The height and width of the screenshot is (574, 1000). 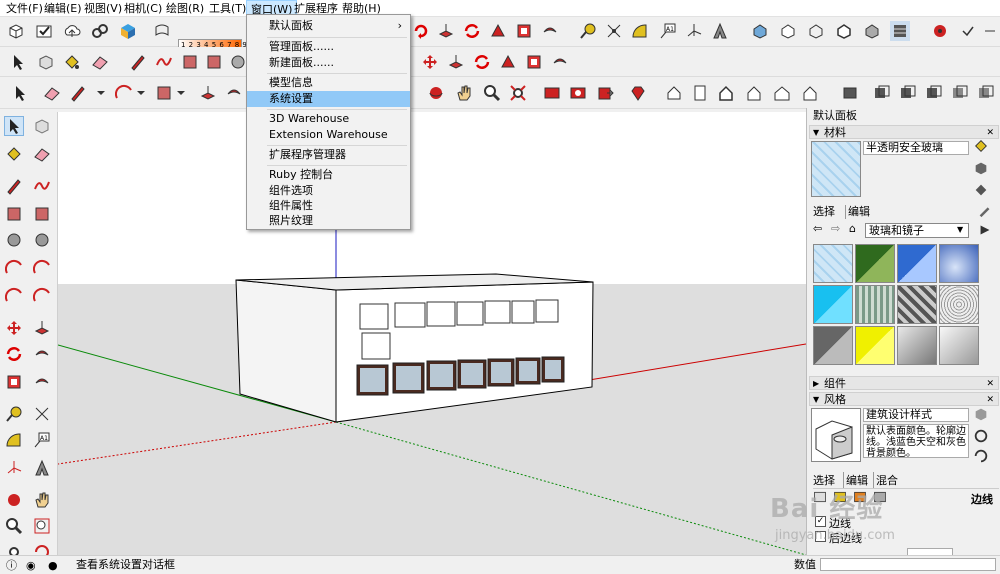 What do you see at coordinates (164, 93) in the screenshot?
I see `shape-tool-icon` at bounding box center [164, 93].